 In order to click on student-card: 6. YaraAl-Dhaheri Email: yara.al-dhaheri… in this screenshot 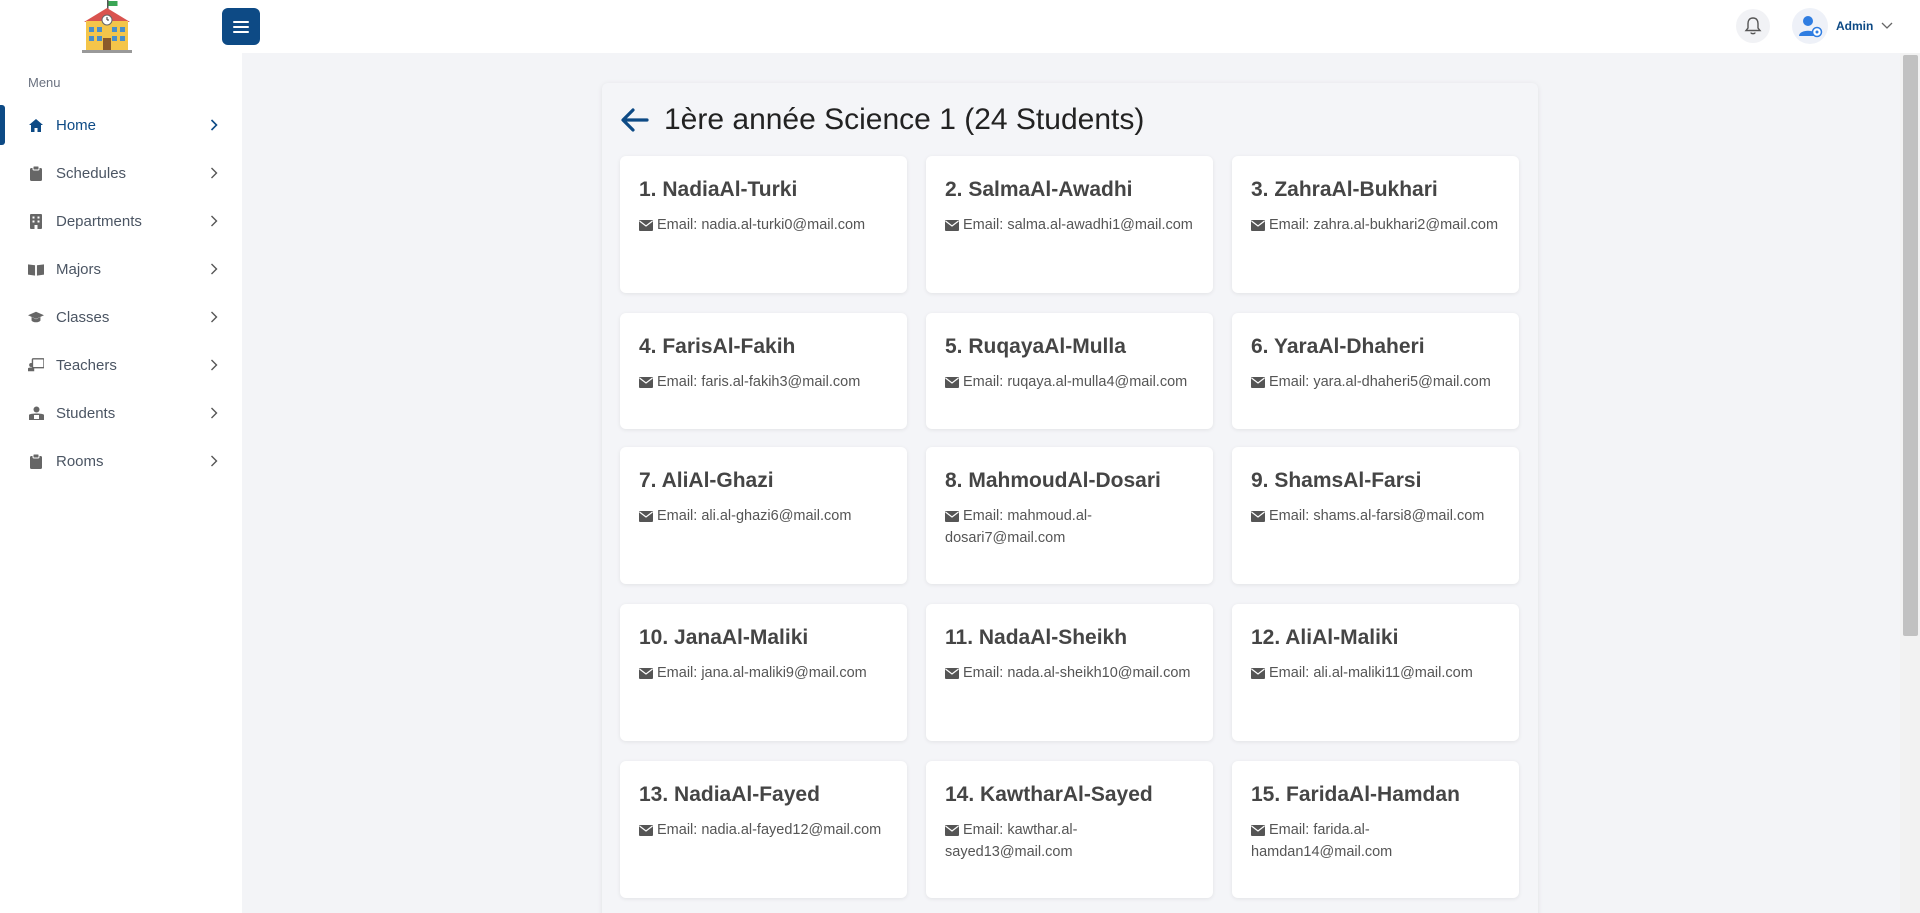, I will do `click(1375, 371)`.